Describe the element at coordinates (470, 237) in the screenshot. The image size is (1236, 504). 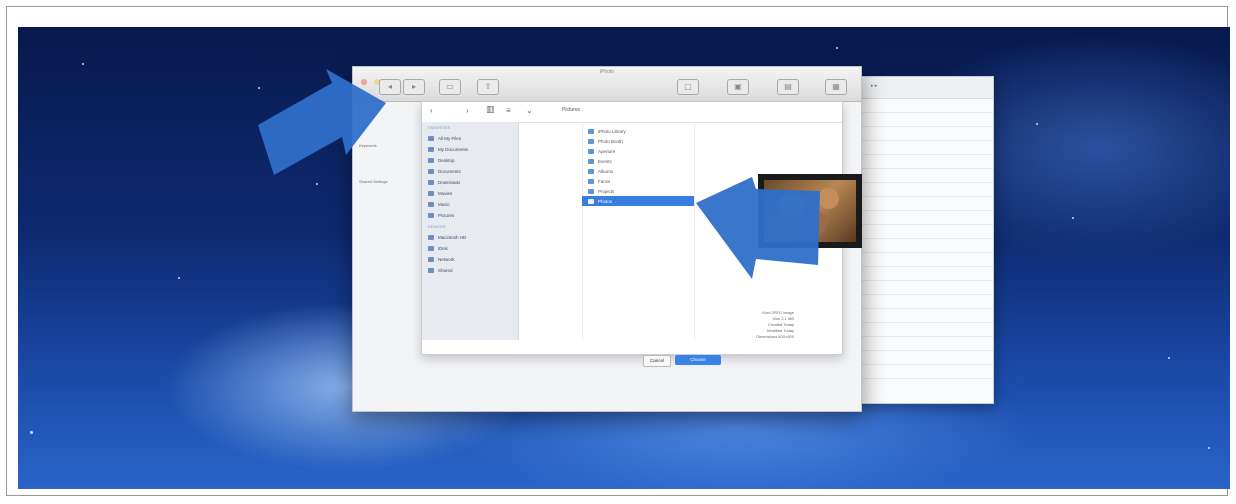
I see `sidebar-item: Macintosh HD` at that location.